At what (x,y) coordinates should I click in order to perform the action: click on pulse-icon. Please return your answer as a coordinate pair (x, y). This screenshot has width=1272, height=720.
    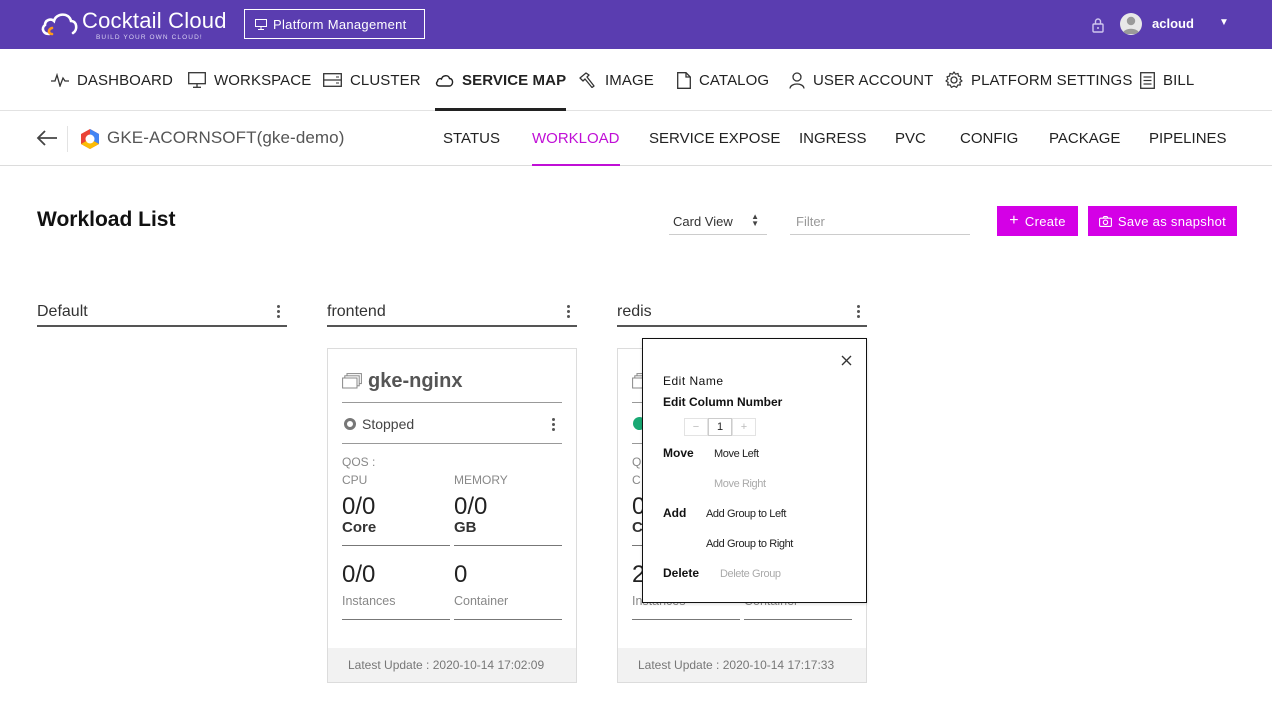
    Looking at the image, I should click on (60, 80).